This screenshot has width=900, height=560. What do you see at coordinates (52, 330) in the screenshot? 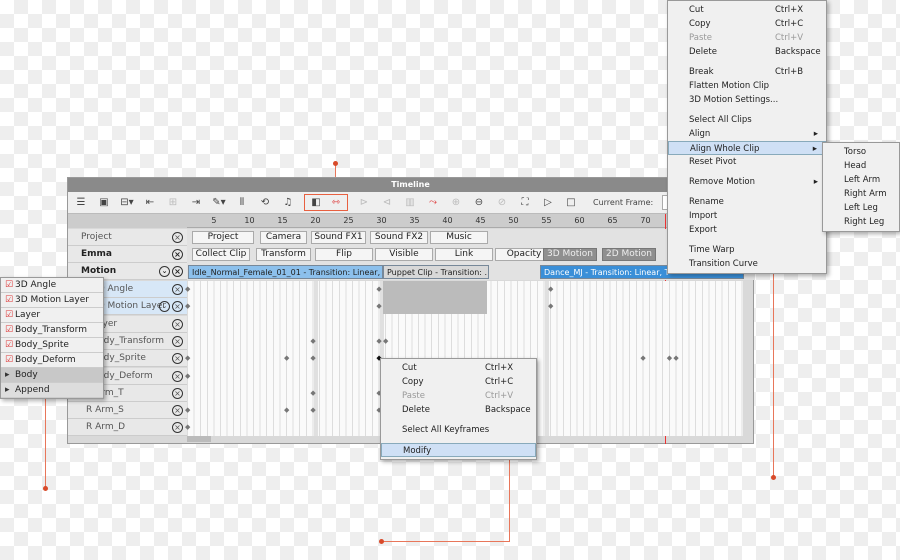
I see `filter-item: ☑ Body_Transform` at bounding box center [52, 330].